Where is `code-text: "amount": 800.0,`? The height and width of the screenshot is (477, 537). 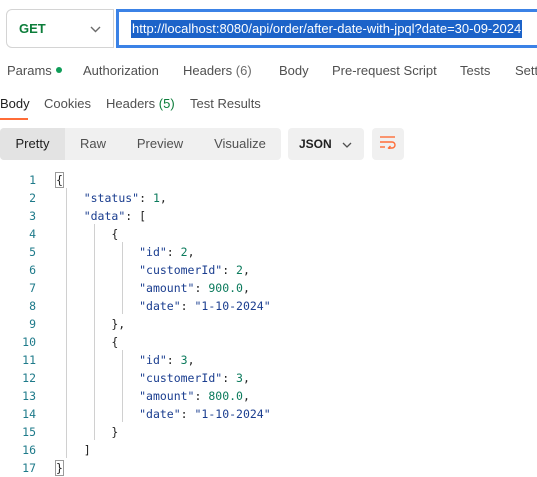 code-text: "amount": 800.0, is located at coordinates (194, 396).